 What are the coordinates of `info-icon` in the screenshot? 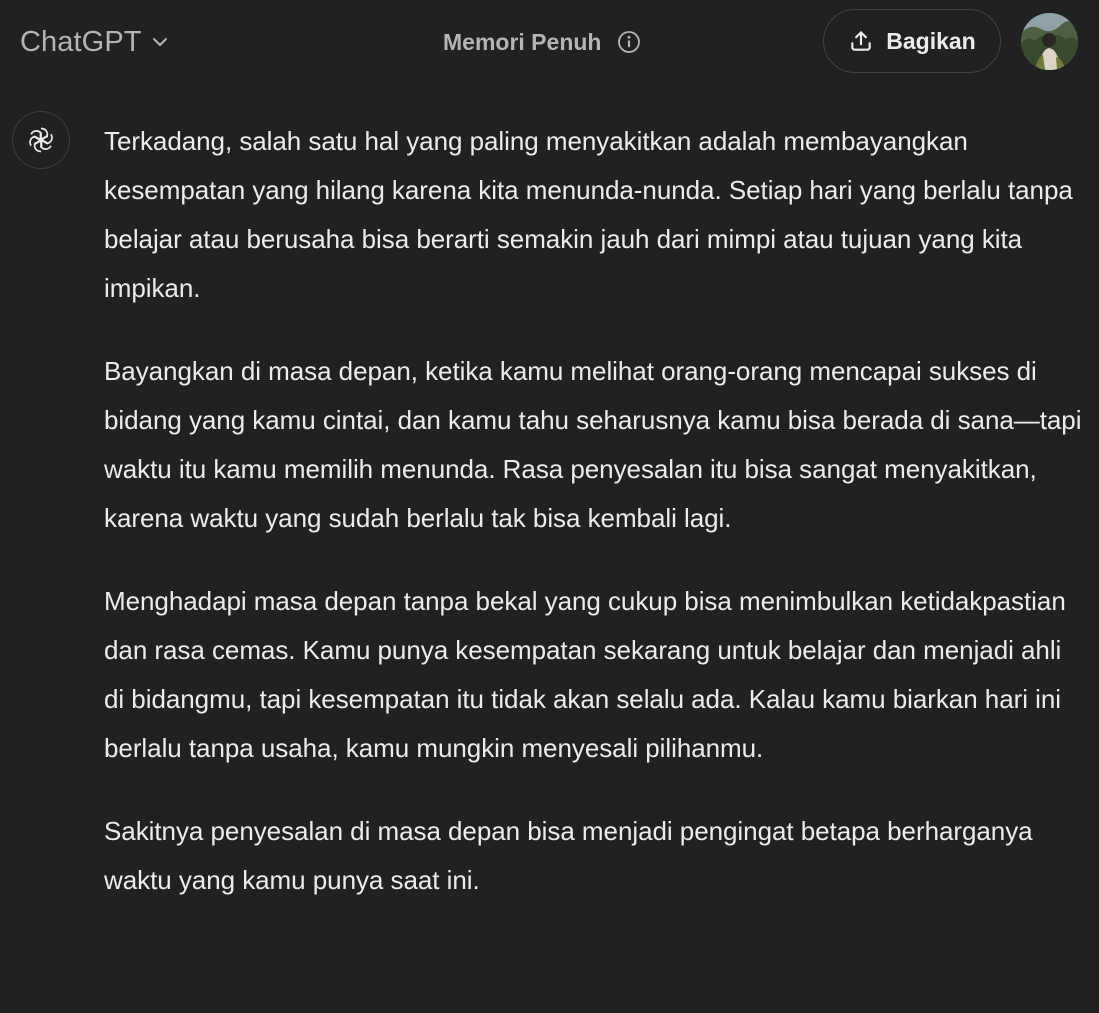 It's located at (629, 42).